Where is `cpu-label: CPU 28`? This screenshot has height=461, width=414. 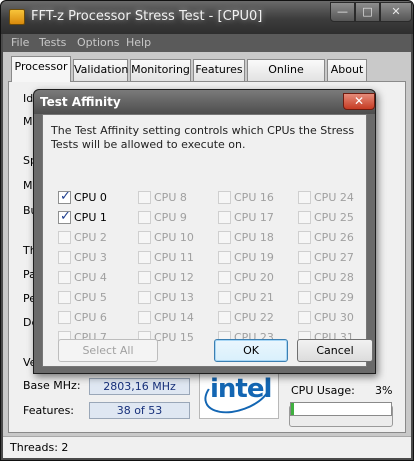 cpu-label: CPU 28 is located at coordinates (334, 277).